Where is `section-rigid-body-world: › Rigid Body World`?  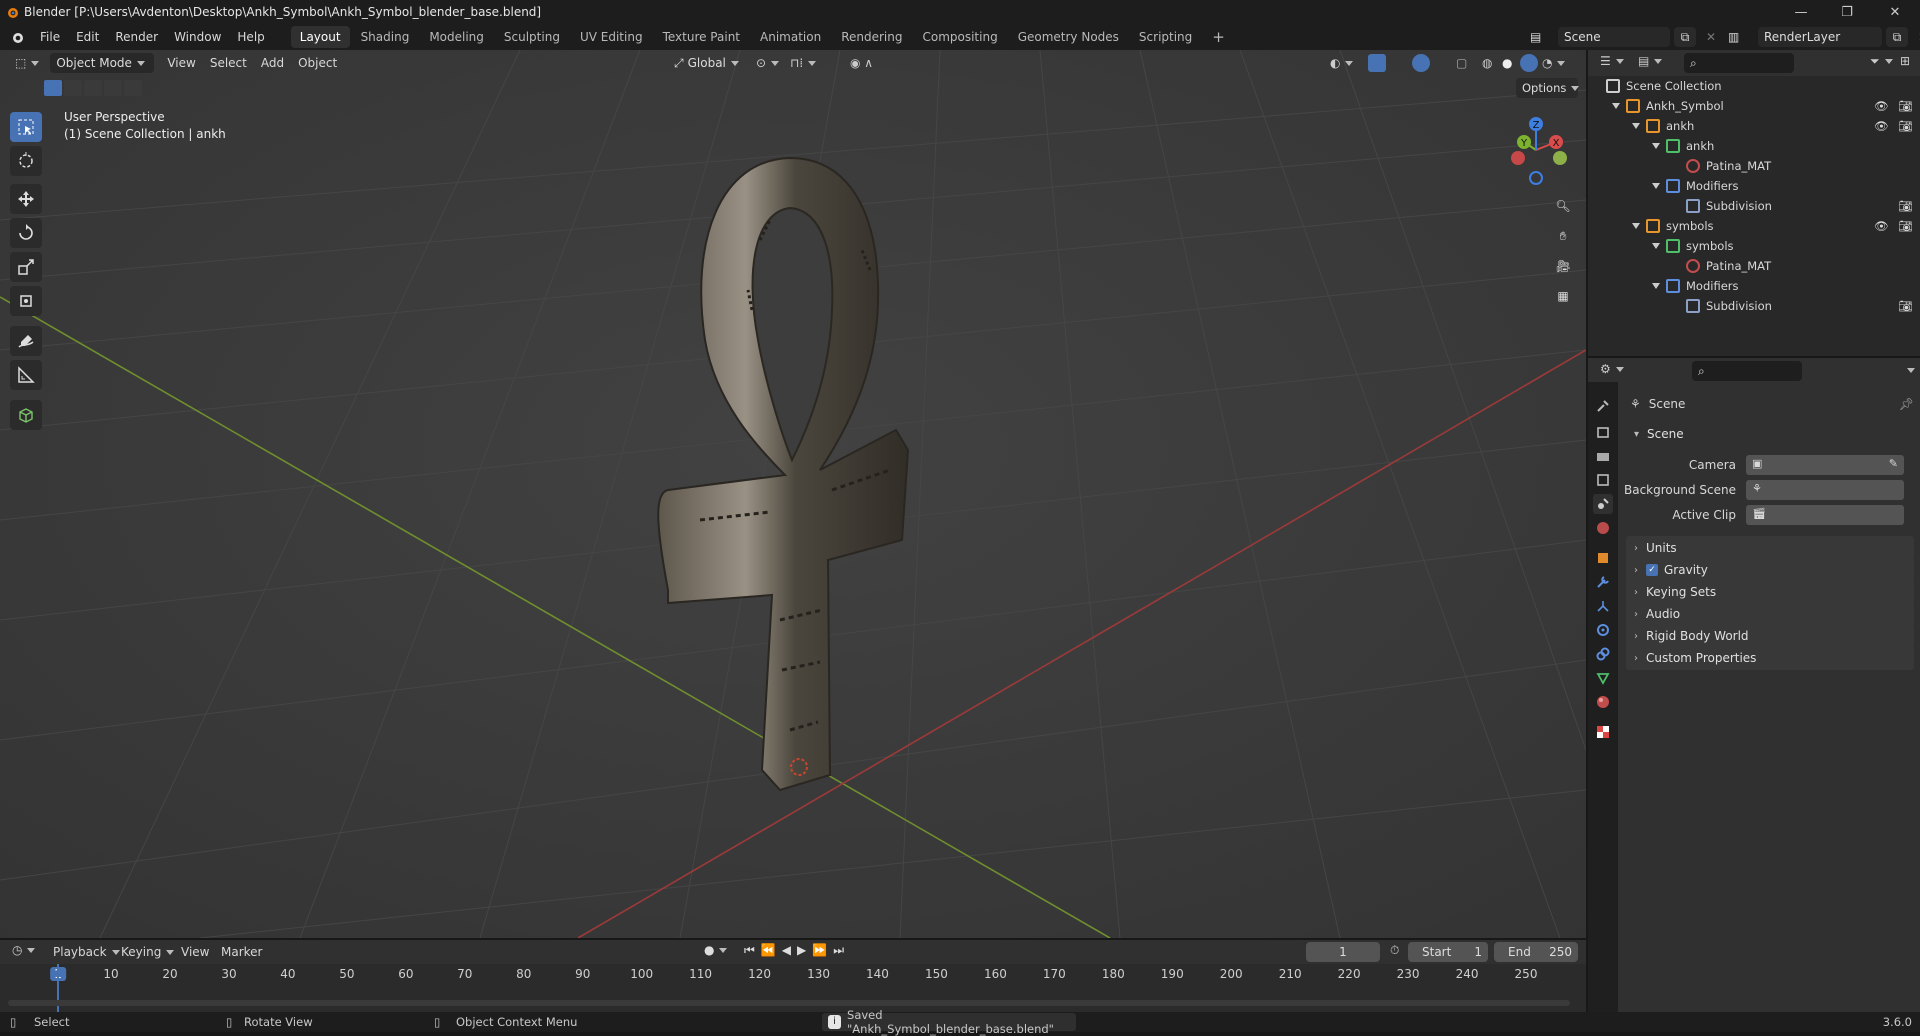 section-rigid-body-world: › Rigid Body World is located at coordinates (1770, 636).